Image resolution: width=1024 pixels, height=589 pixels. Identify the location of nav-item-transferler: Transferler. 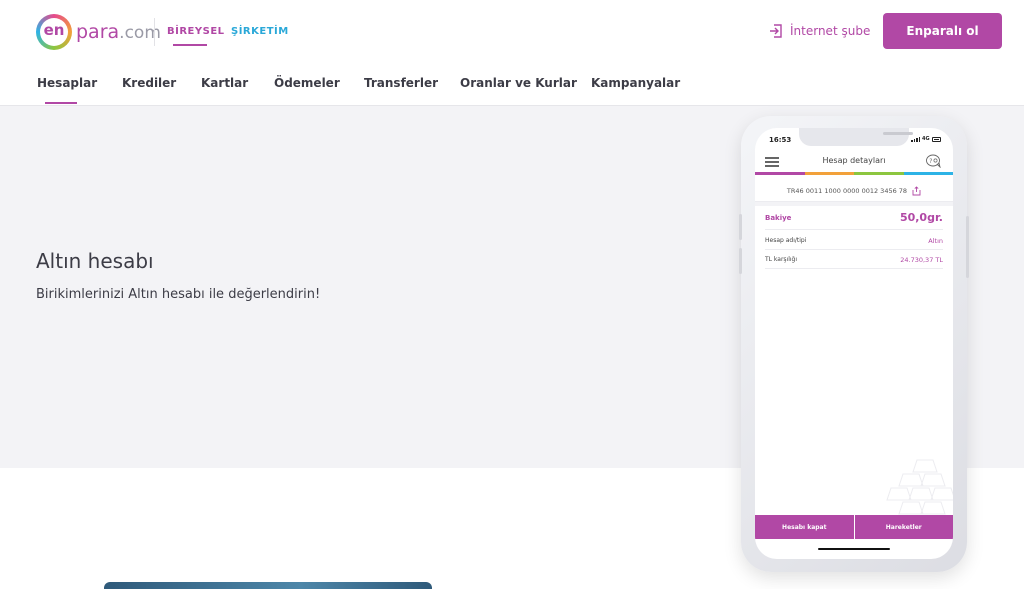
(401, 83).